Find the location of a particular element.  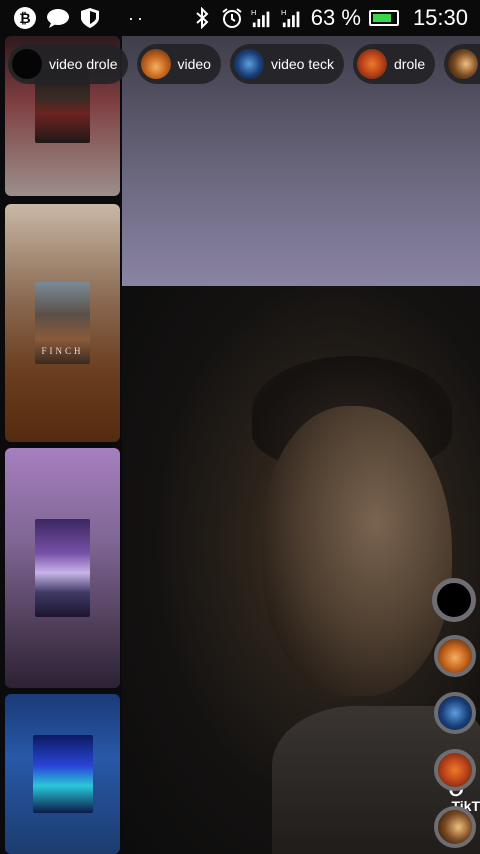

chip-video-drole: video drole is located at coordinates (68, 64).